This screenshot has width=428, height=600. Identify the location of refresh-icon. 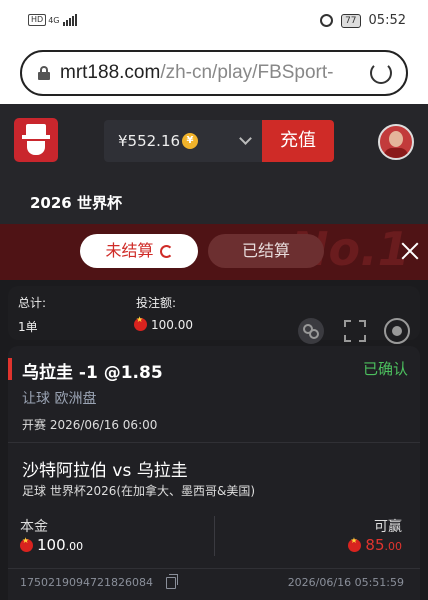
(166, 251).